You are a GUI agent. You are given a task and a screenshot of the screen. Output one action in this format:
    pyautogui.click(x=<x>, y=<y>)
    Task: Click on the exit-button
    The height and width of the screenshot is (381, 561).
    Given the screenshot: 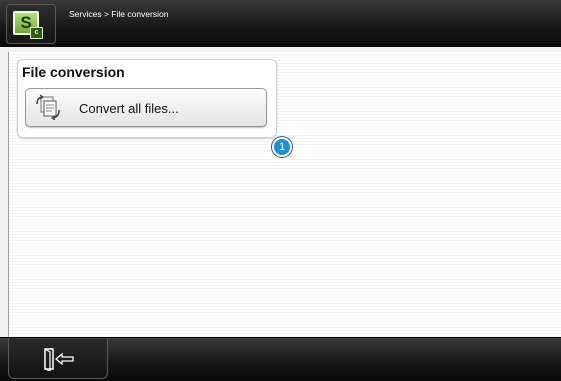 What is the action you would take?
    pyautogui.click(x=58, y=359)
    